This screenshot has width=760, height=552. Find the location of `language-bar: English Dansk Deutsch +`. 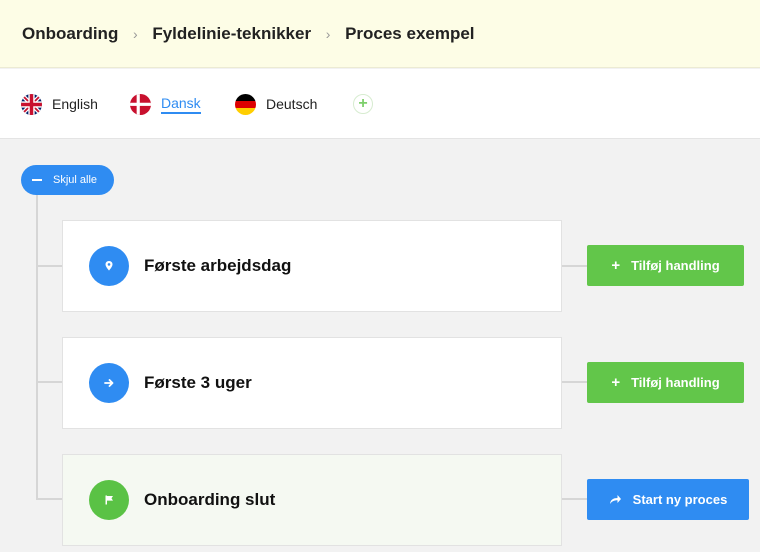

language-bar: English Dansk Deutsch + is located at coordinates (380, 104).